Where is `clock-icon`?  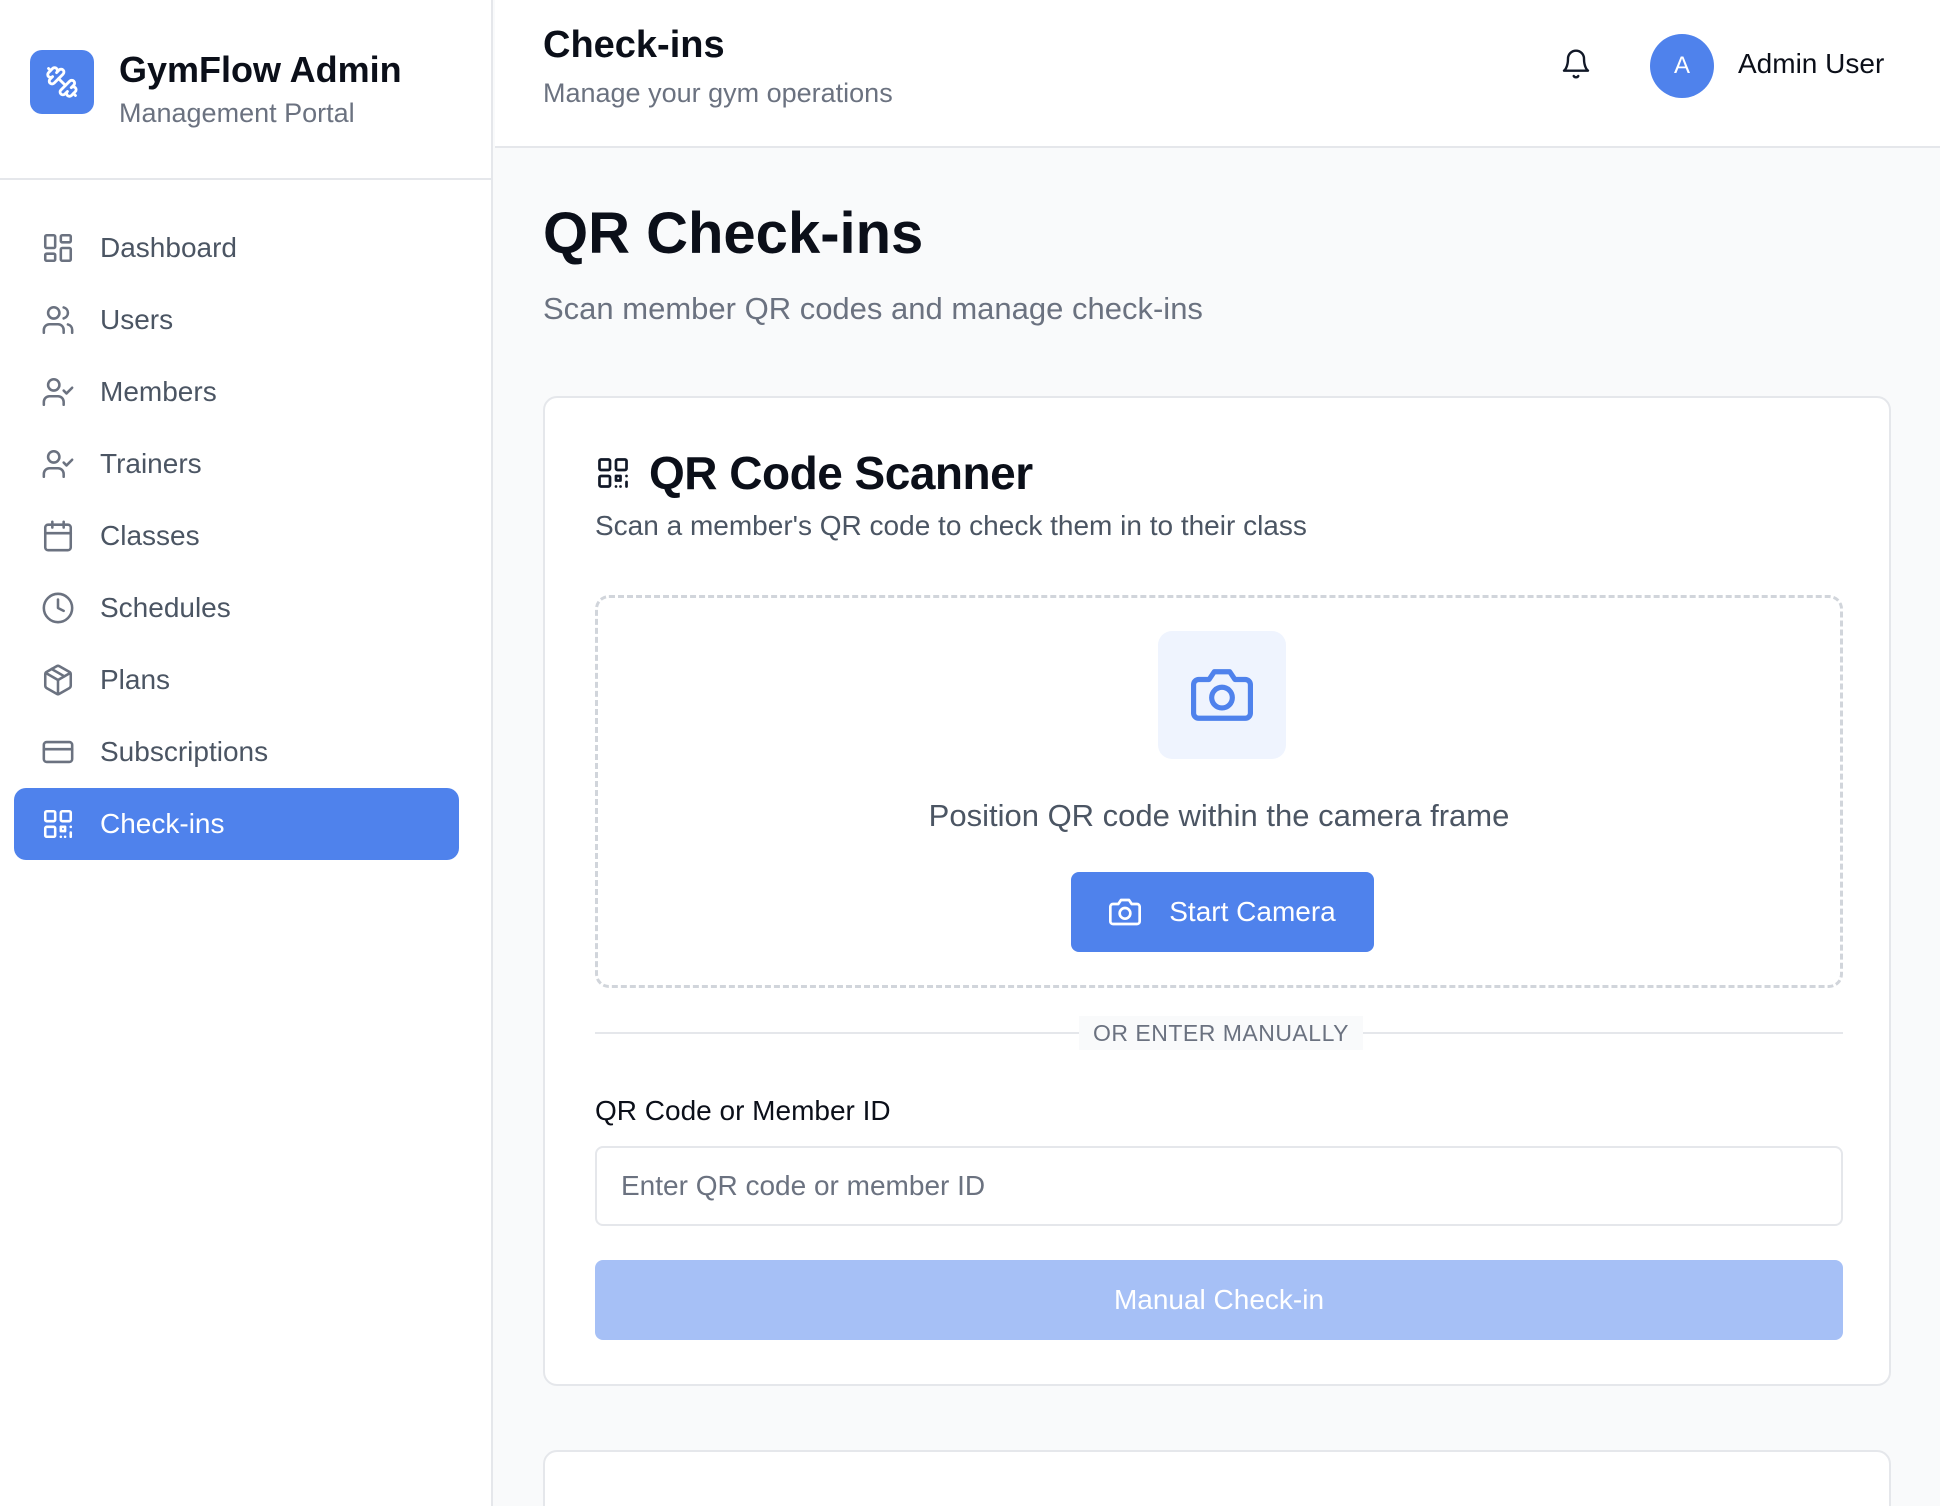
clock-icon is located at coordinates (58, 608).